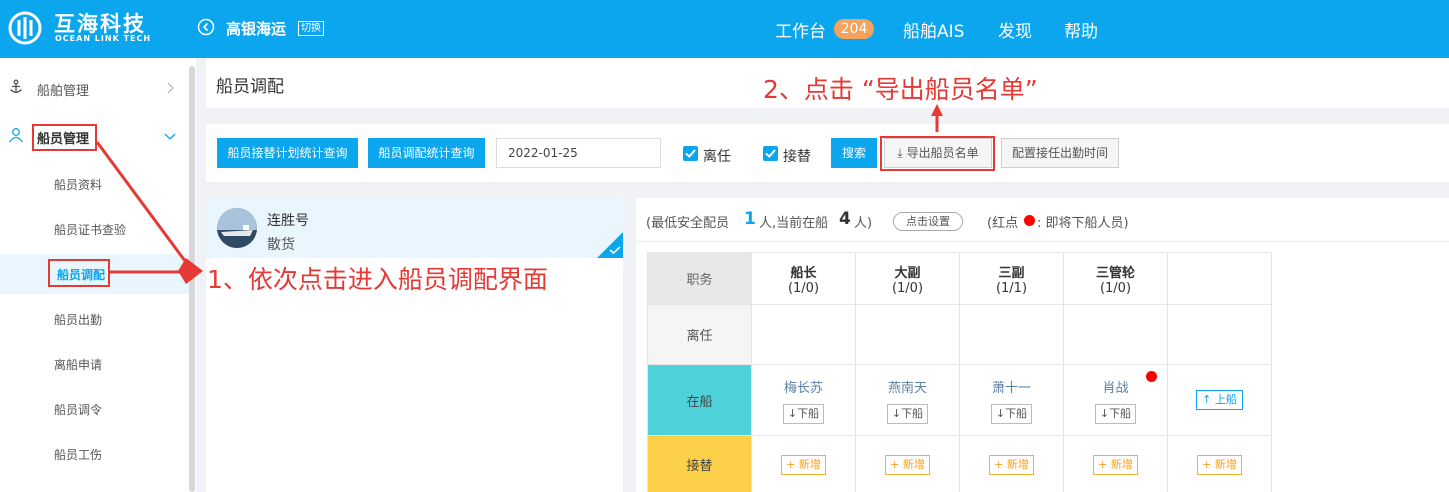 The width and height of the screenshot is (1449, 492). I want to click on position-title: 三副, so click(1011, 273).